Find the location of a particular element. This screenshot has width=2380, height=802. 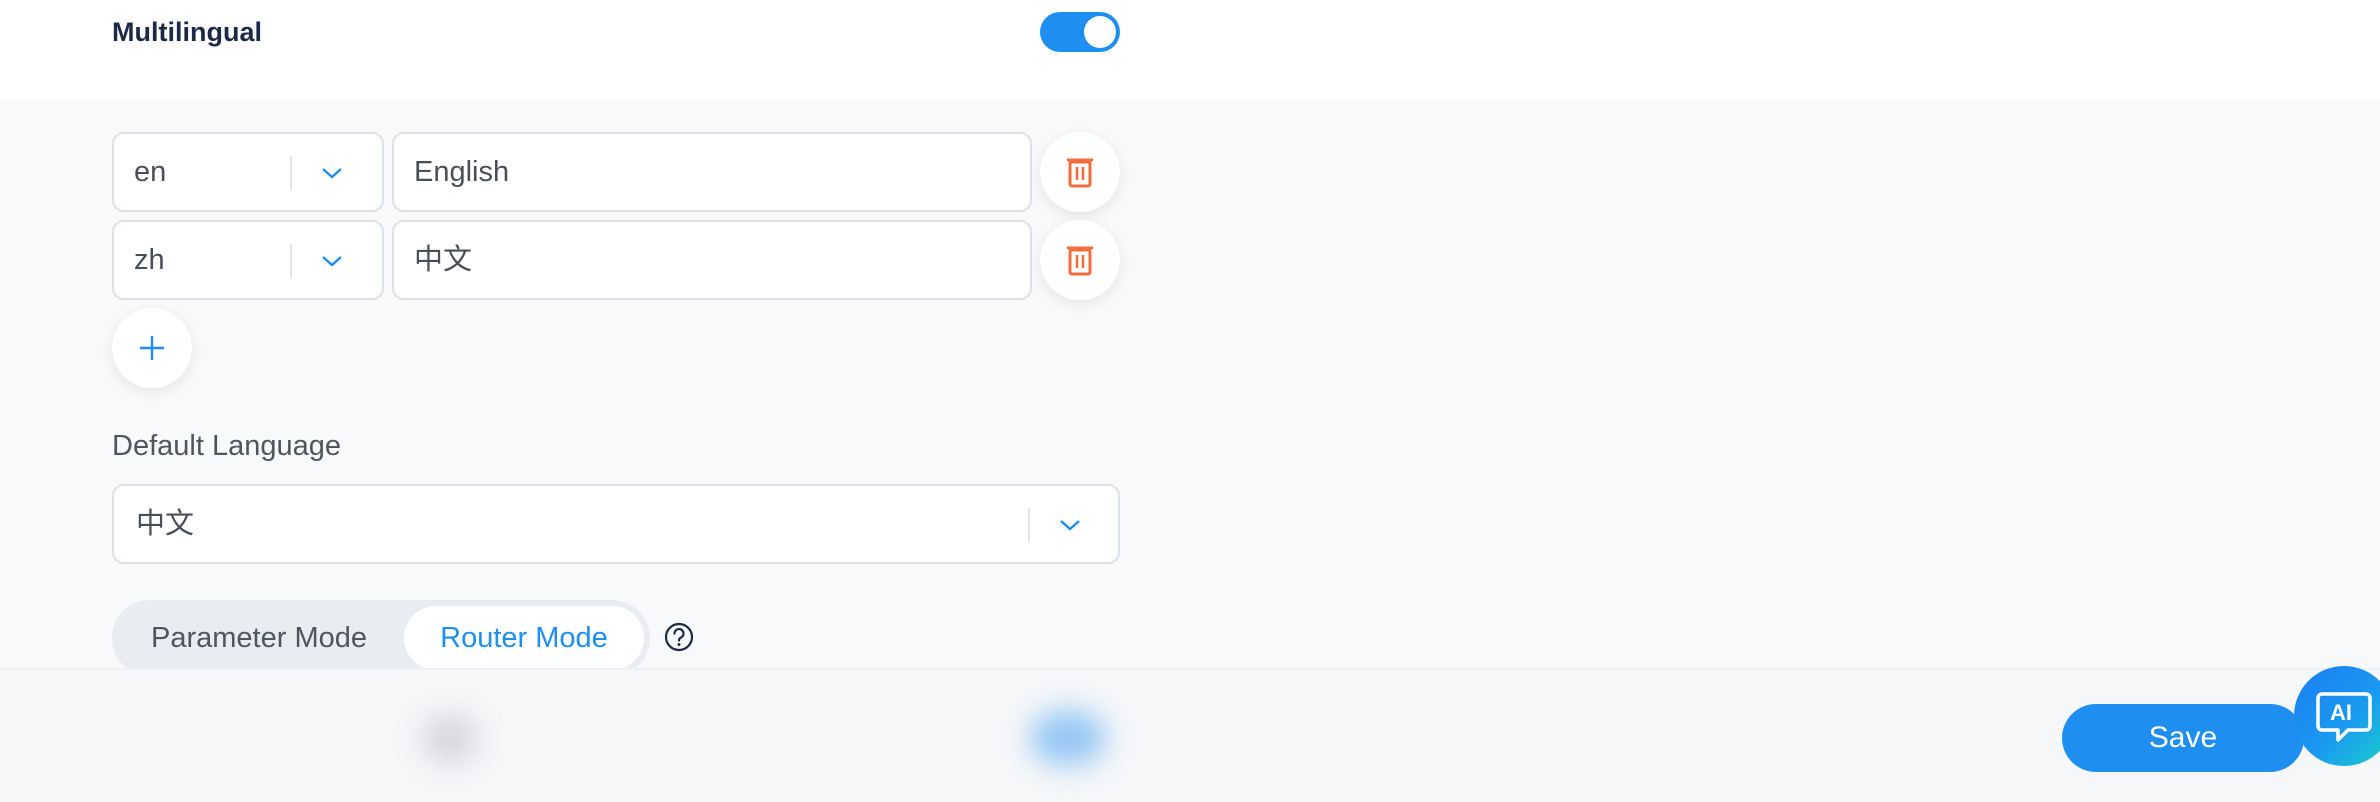

language-row: en English is located at coordinates (617, 172).